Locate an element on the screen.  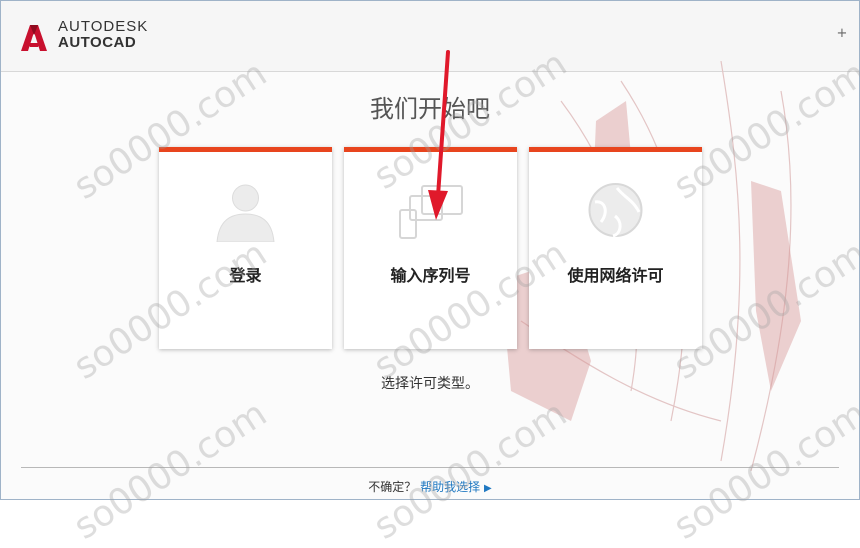
globe-icon is located at coordinates (615, 210).